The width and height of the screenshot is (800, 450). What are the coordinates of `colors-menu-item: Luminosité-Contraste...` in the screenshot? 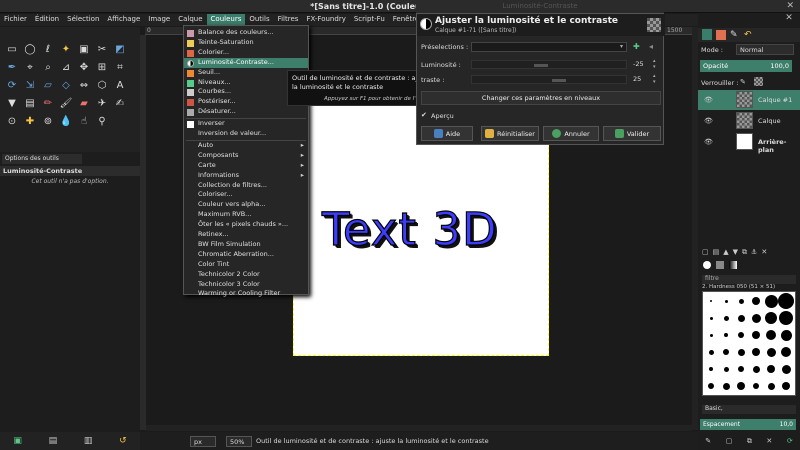 It's located at (246, 62).